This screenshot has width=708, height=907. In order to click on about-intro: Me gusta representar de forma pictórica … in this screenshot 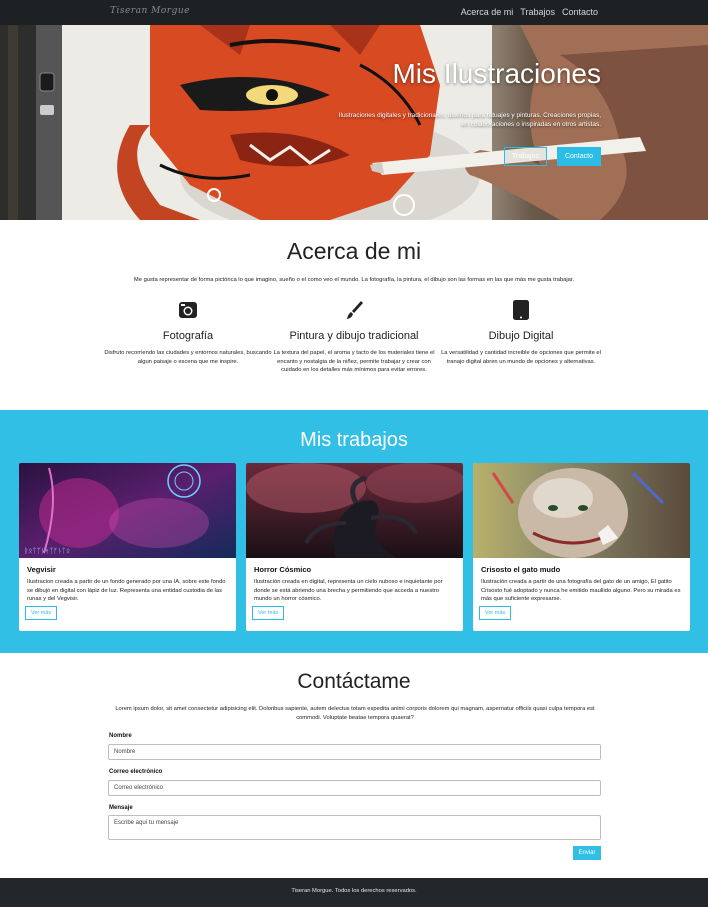, I will do `click(354, 280)`.